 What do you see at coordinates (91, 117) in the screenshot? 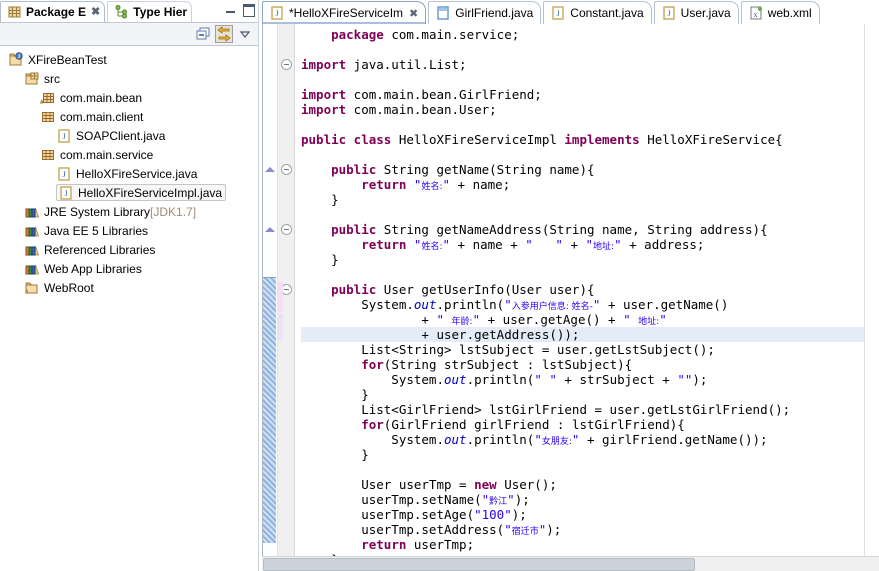
I see `tree-item-content: com.main.client` at bounding box center [91, 117].